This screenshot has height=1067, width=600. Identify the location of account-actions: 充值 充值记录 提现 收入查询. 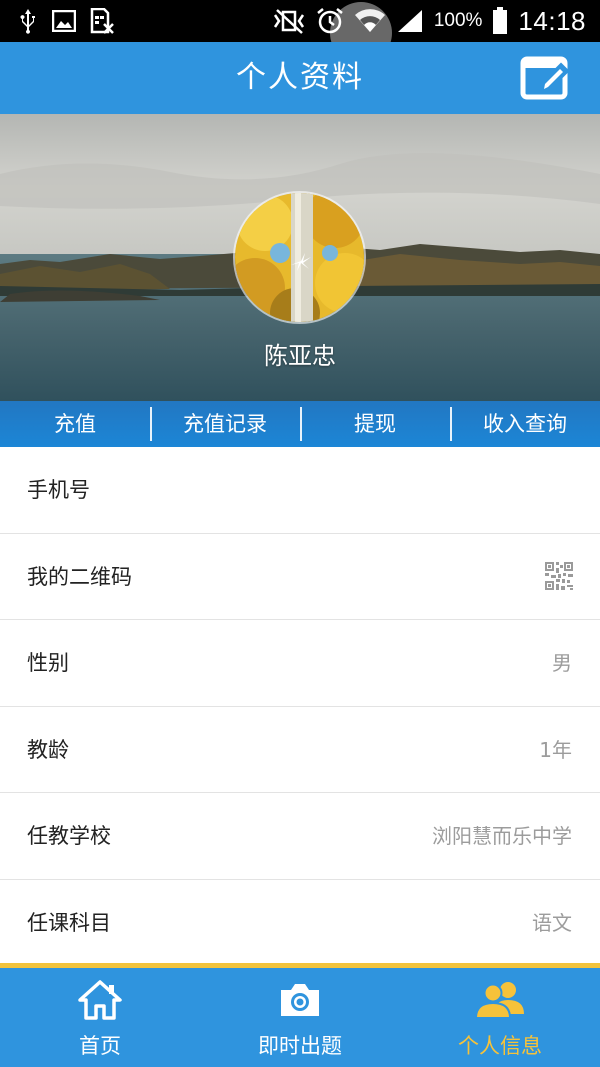
(300, 424).